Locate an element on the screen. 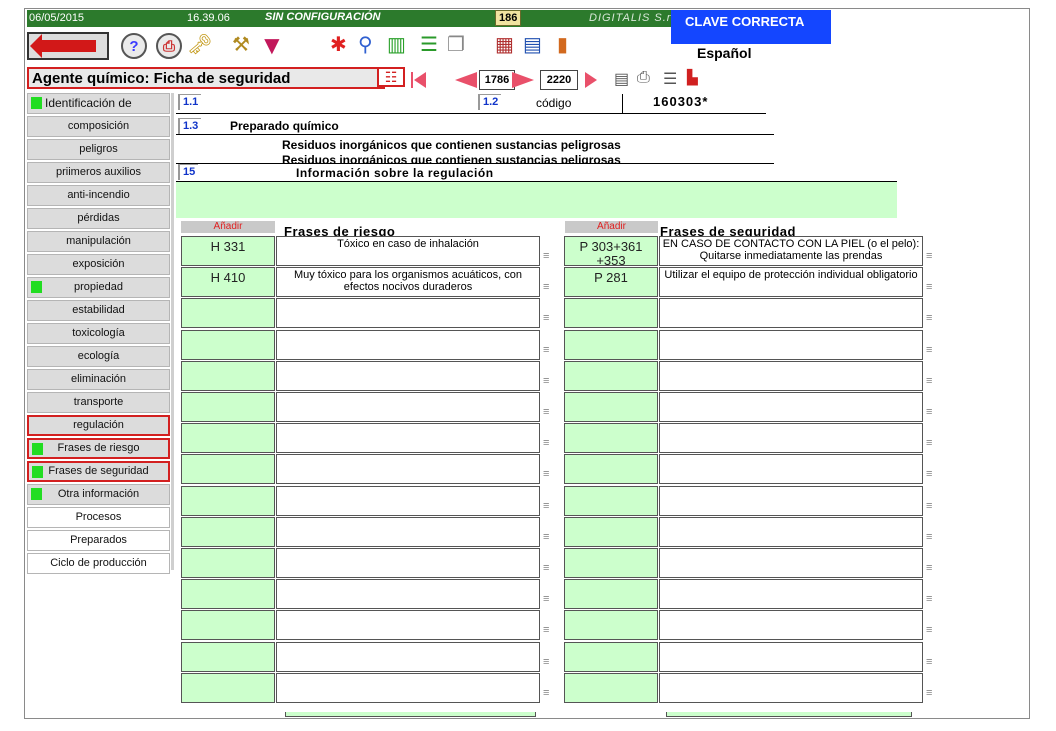  current-record-number: 1786 is located at coordinates (497, 80).